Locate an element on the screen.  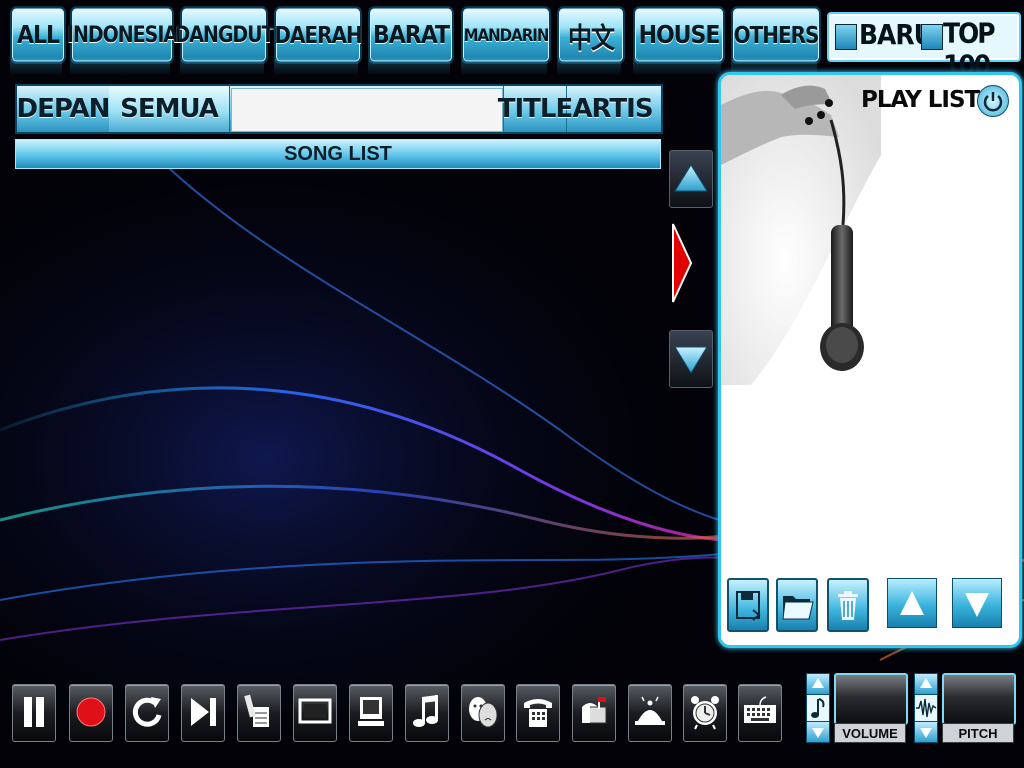
waveform-icon is located at coordinates (926, 708).